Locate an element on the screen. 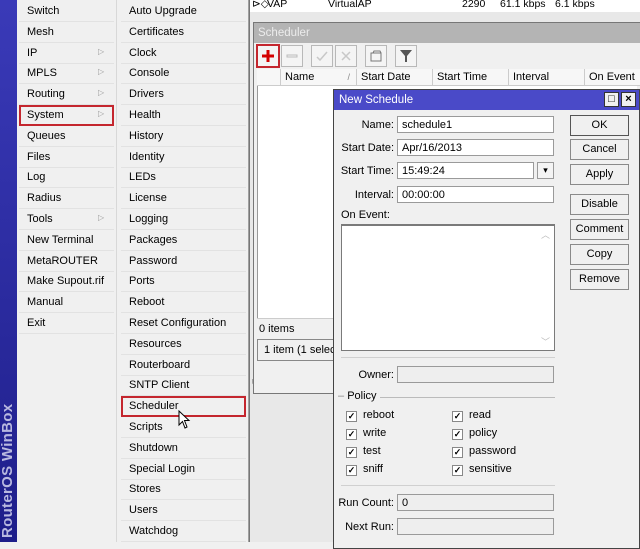 The image size is (640, 549). submenu-item-reset-configuration: Reset Configuration is located at coordinates (183, 323).